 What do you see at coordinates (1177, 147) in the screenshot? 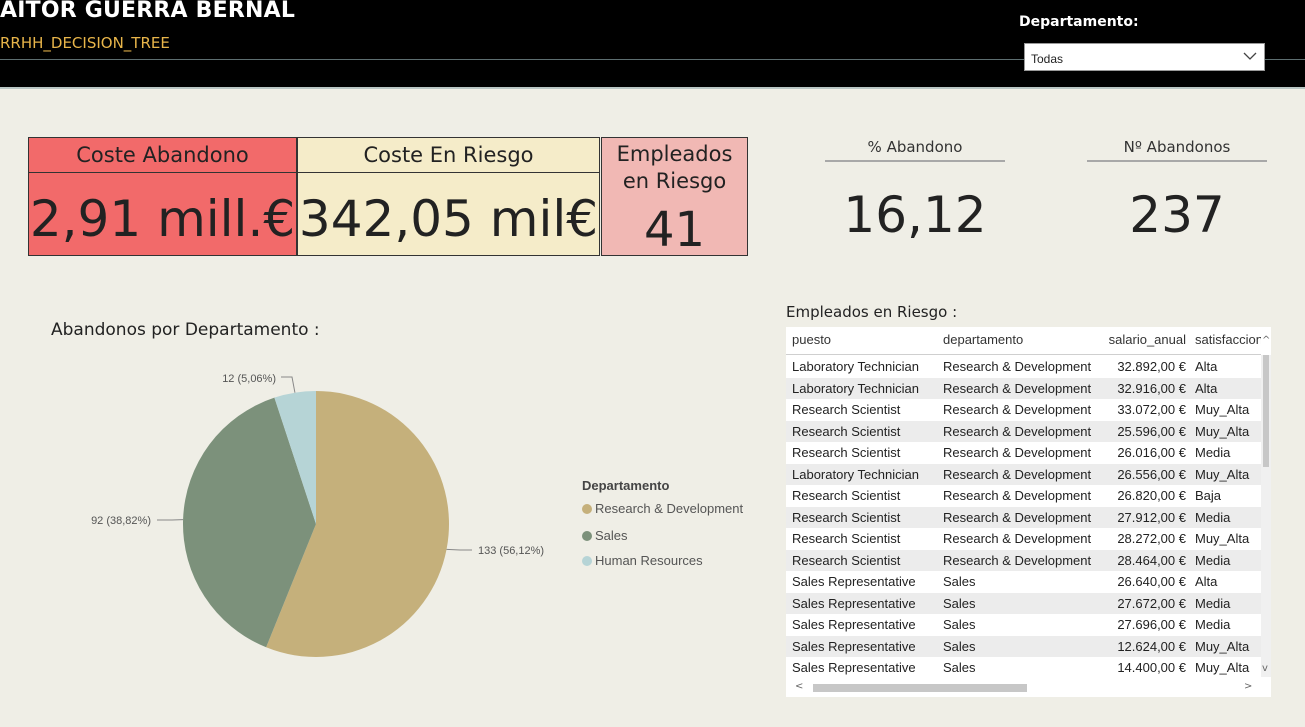
I see `n-abandonos-label: Nº Abandonos` at bounding box center [1177, 147].